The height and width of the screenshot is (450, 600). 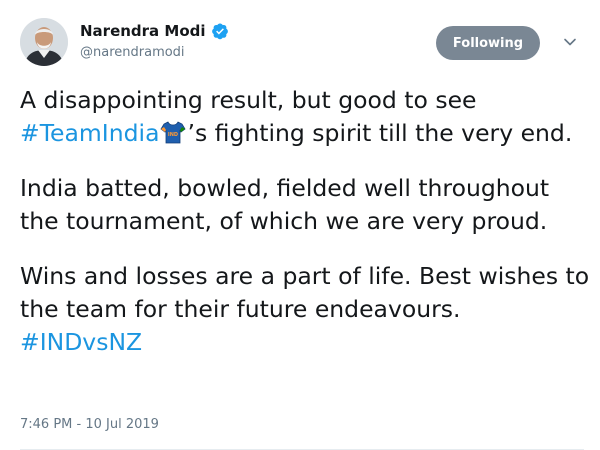 I want to click on profile-photo-icon, so click(x=44, y=42).